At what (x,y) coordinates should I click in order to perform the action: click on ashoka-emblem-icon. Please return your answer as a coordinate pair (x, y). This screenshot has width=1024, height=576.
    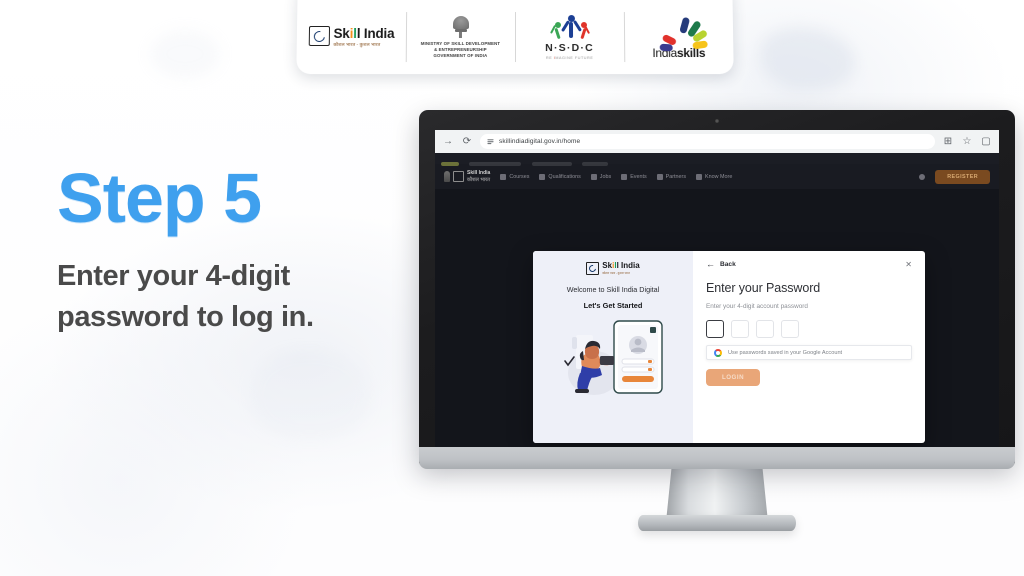
    Looking at the image, I should click on (460, 27).